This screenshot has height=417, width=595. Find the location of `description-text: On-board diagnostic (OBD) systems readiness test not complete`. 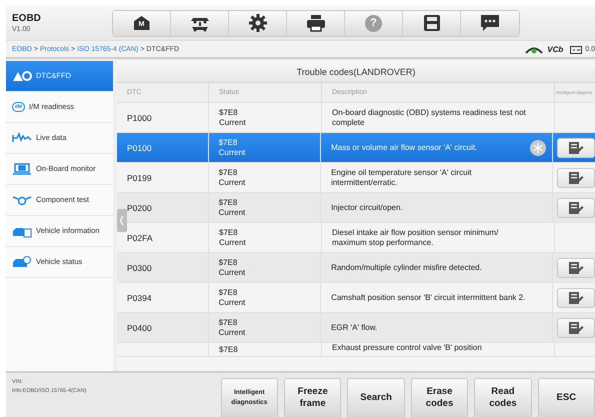

description-text: On-board diagnostic (OBD) systems readiness test not complete is located at coordinates (429, 118).